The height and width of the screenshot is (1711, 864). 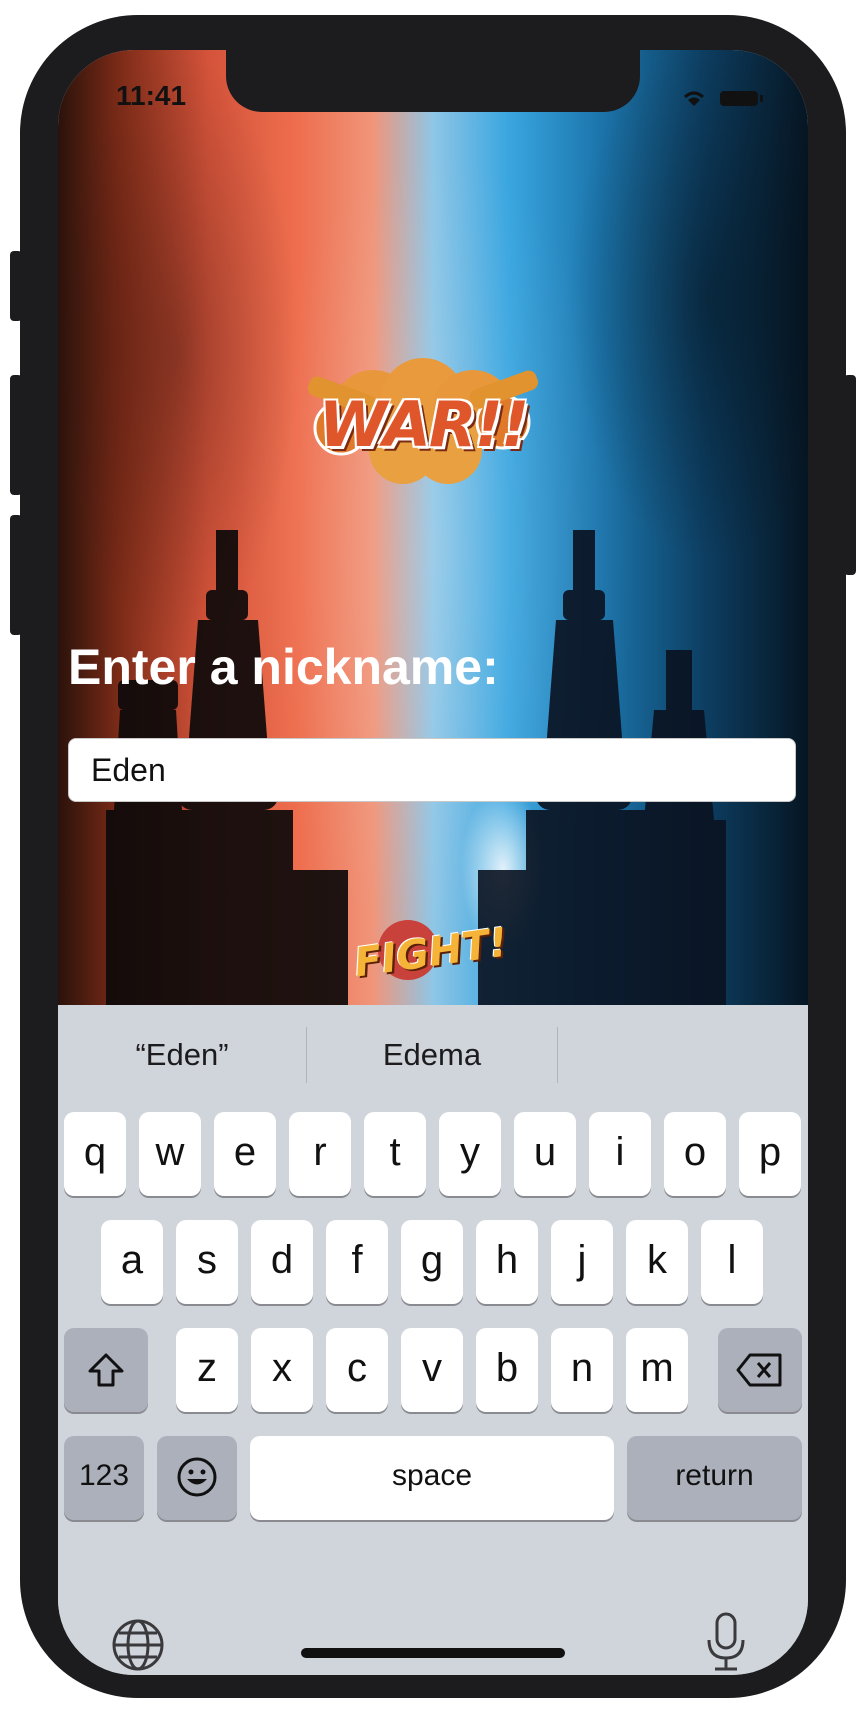 What do you see at coordinates (16, 435) in the screenshot?
I see `volume-up-button` at bounding box center [16, 435].